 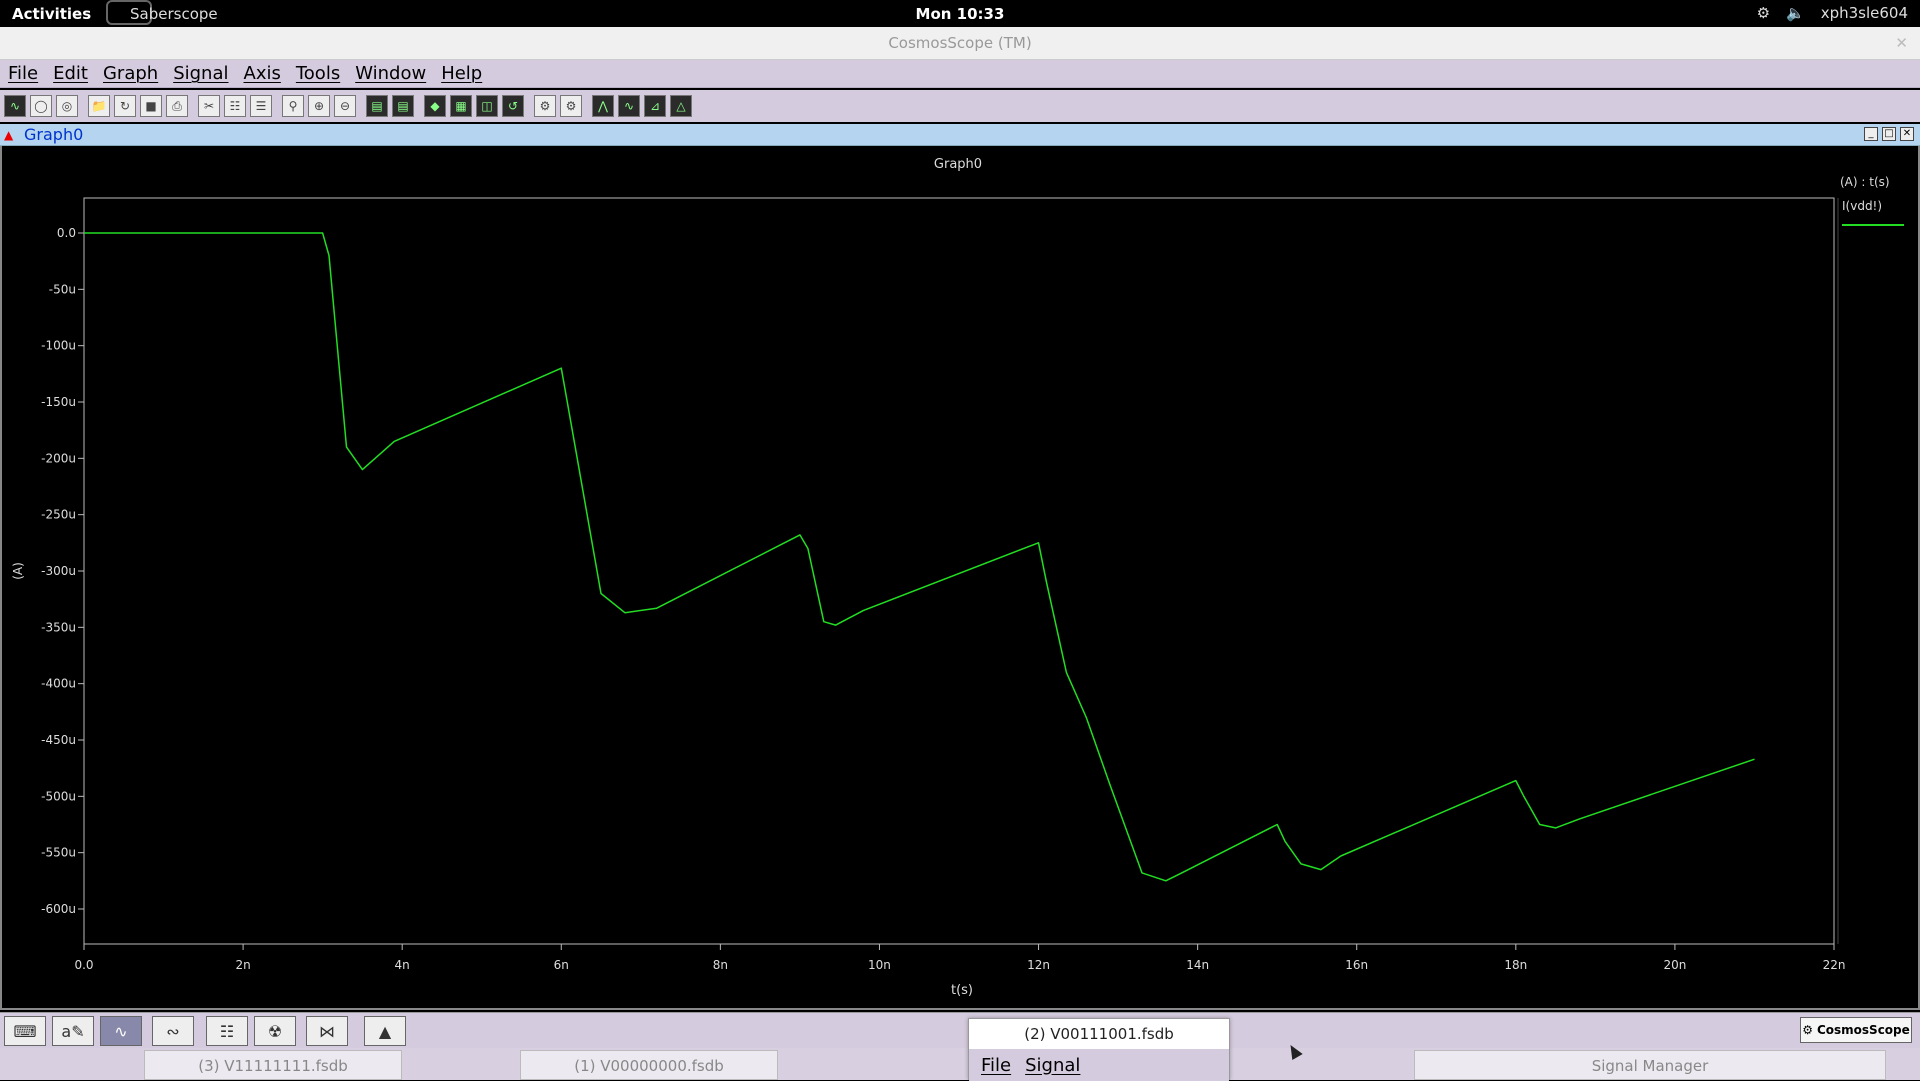 What do you see at coordinates (209, 106) in the screenshot?
I see `cut-icon: ✂` at bounding box center [209, 106].